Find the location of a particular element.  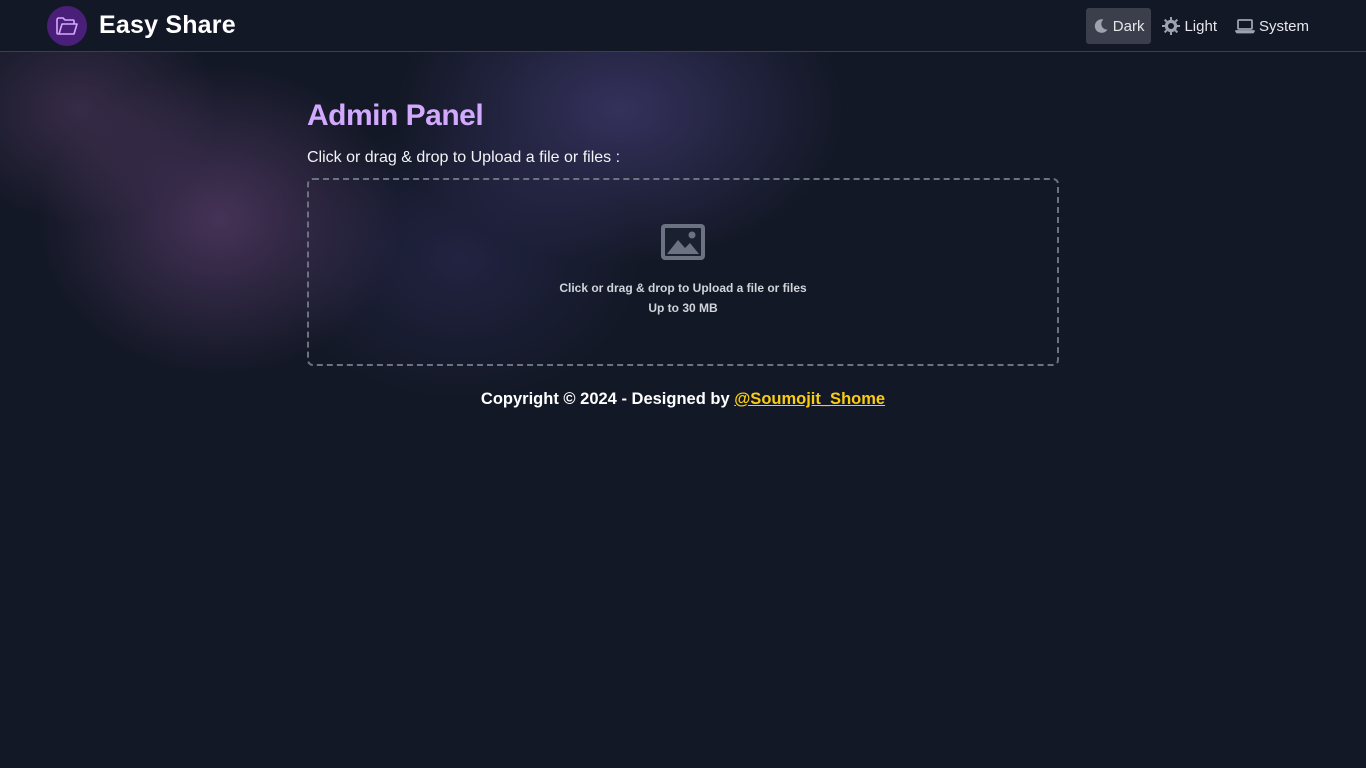

theme-dark-button: Dark is located at coordinates (1118, 26).